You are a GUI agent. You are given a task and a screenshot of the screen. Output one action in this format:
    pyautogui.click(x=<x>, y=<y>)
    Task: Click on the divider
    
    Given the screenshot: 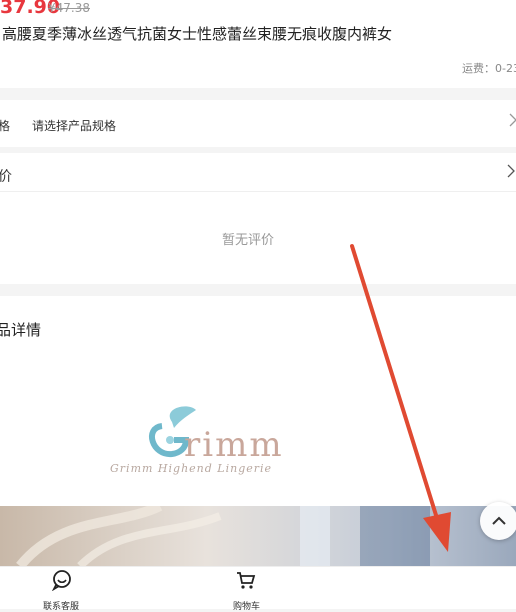 What is the action you would take?
    pyautogui.click(x=258, y=191)
    